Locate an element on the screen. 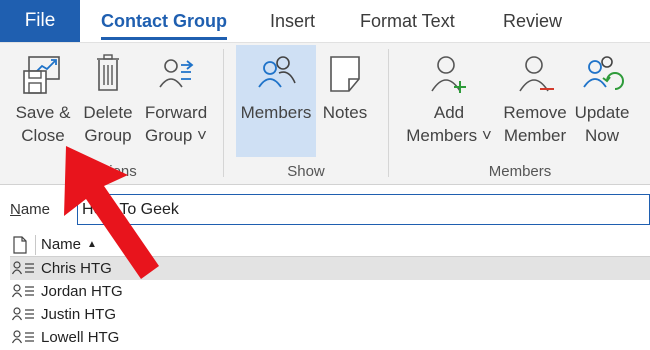  delete-group-label-2: Group is located at coordinates (108, 135).